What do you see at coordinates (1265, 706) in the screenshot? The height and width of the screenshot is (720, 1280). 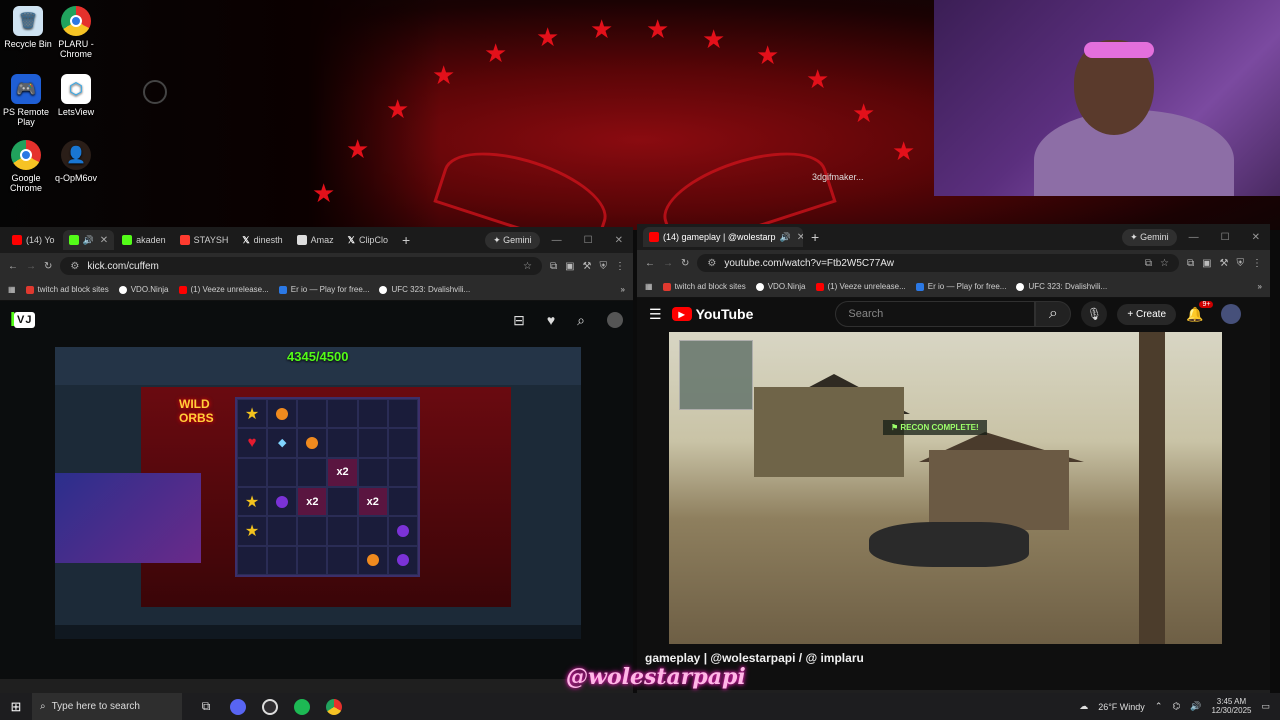 I see `notifications-icon: ▭` at bounding box center [1265, 706].